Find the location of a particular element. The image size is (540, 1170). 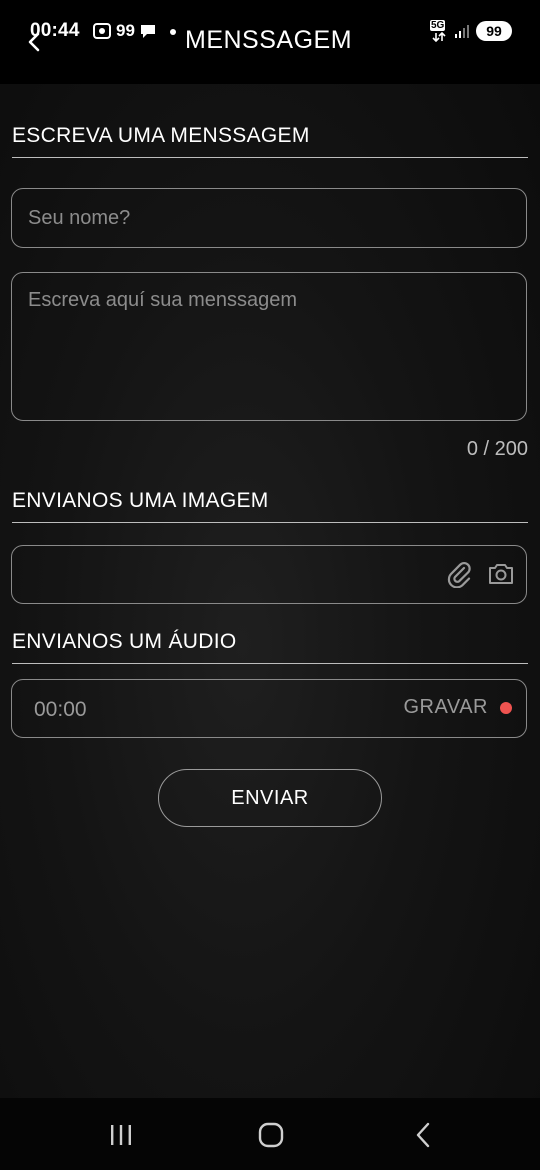

name-input is located at coordinates (269, 218).